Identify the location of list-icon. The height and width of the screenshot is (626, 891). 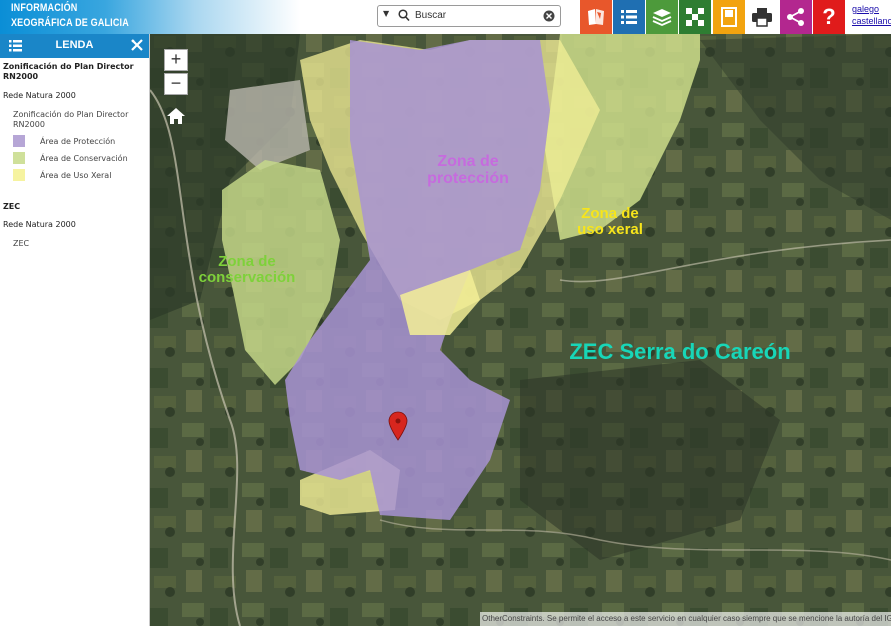
(629, 17).